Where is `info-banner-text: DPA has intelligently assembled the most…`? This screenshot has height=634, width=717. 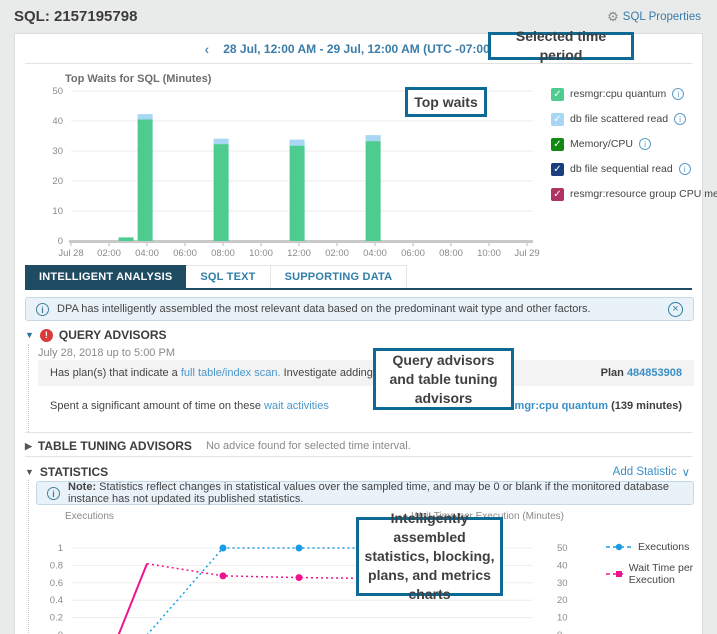 info-banner-text: DPA has intelligently assembled the most… is located at coordinates (324, 309).